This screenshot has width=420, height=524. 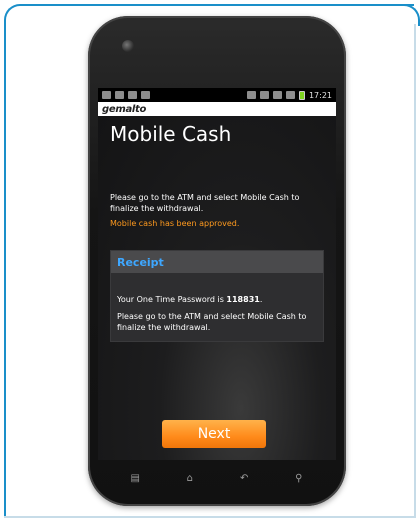 What do you see at coordinates (140, 262) in the screenshot?
I see `receipt-title: Receipt` at bounding box center [140, 262].